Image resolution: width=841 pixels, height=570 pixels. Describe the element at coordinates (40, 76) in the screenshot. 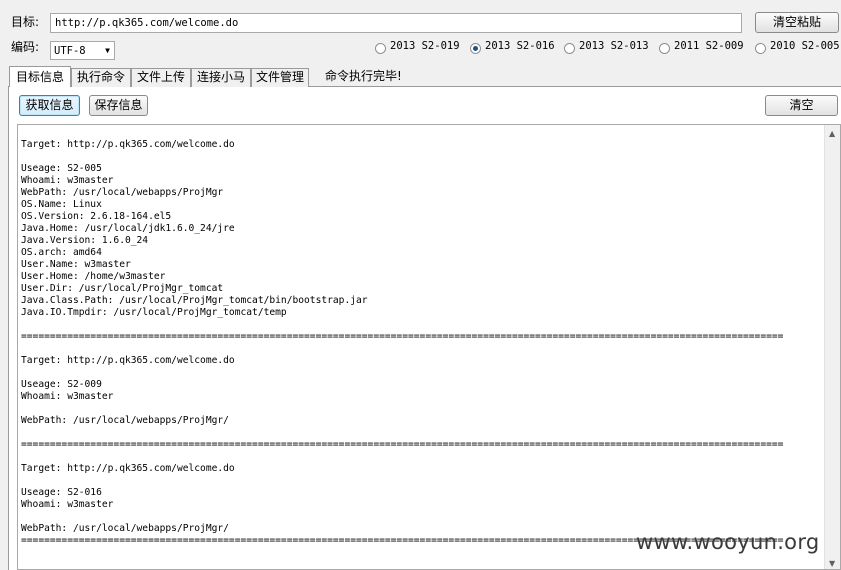

I see `tab-target-info: 目标信息` at that location.